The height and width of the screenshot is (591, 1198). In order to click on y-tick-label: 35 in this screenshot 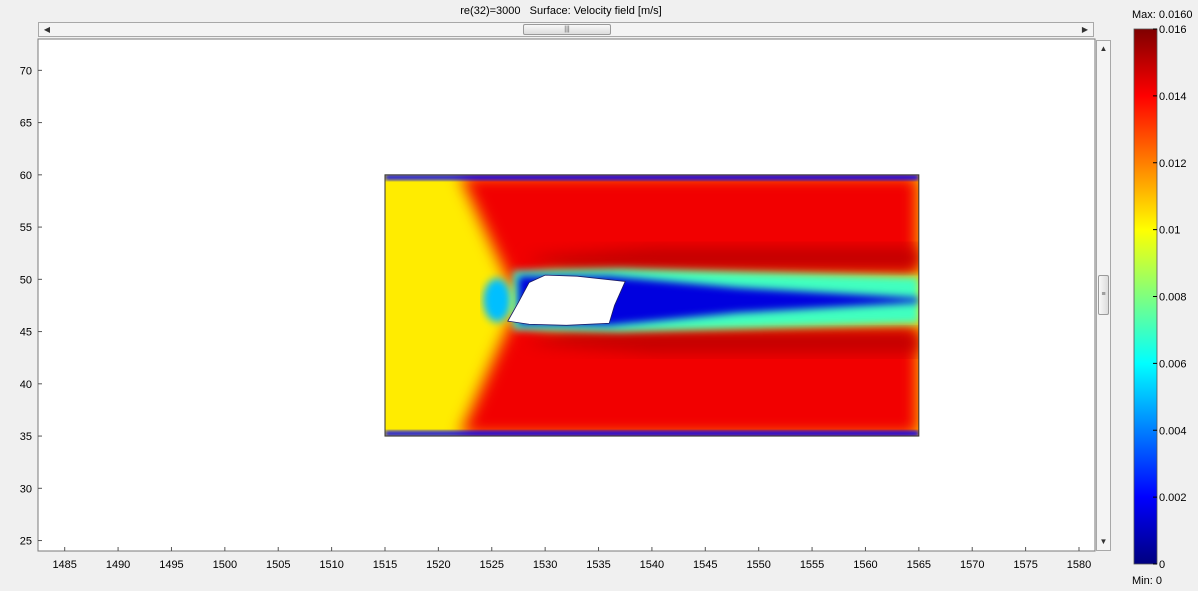, I will do `click(26, 437)`.